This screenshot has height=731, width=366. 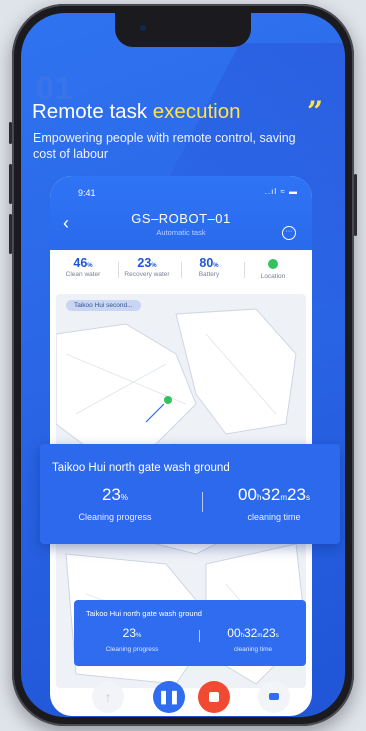 What do you see at coordinates (281, 191) in the screenshot?
I see `status-icons: ..ıl ≈ ▬` at bounding box center [281, 191].